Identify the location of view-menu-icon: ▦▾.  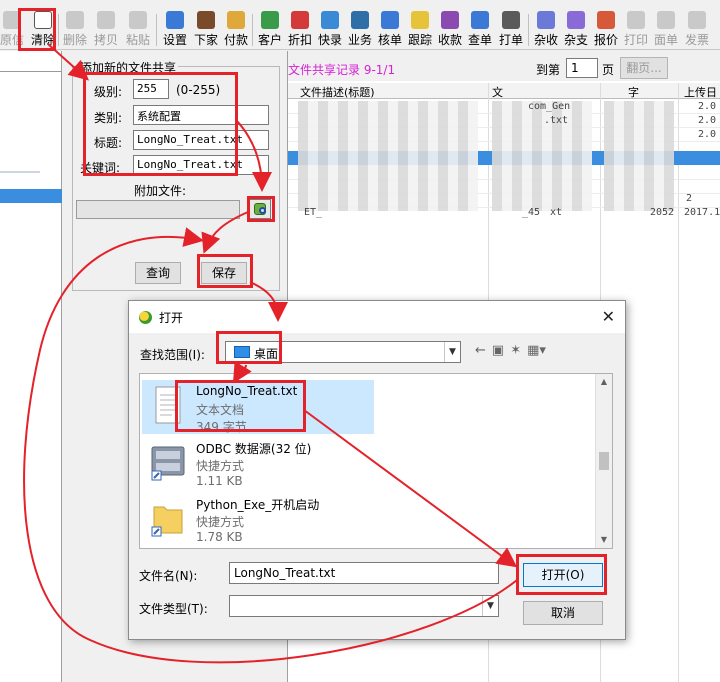
(536, 350).